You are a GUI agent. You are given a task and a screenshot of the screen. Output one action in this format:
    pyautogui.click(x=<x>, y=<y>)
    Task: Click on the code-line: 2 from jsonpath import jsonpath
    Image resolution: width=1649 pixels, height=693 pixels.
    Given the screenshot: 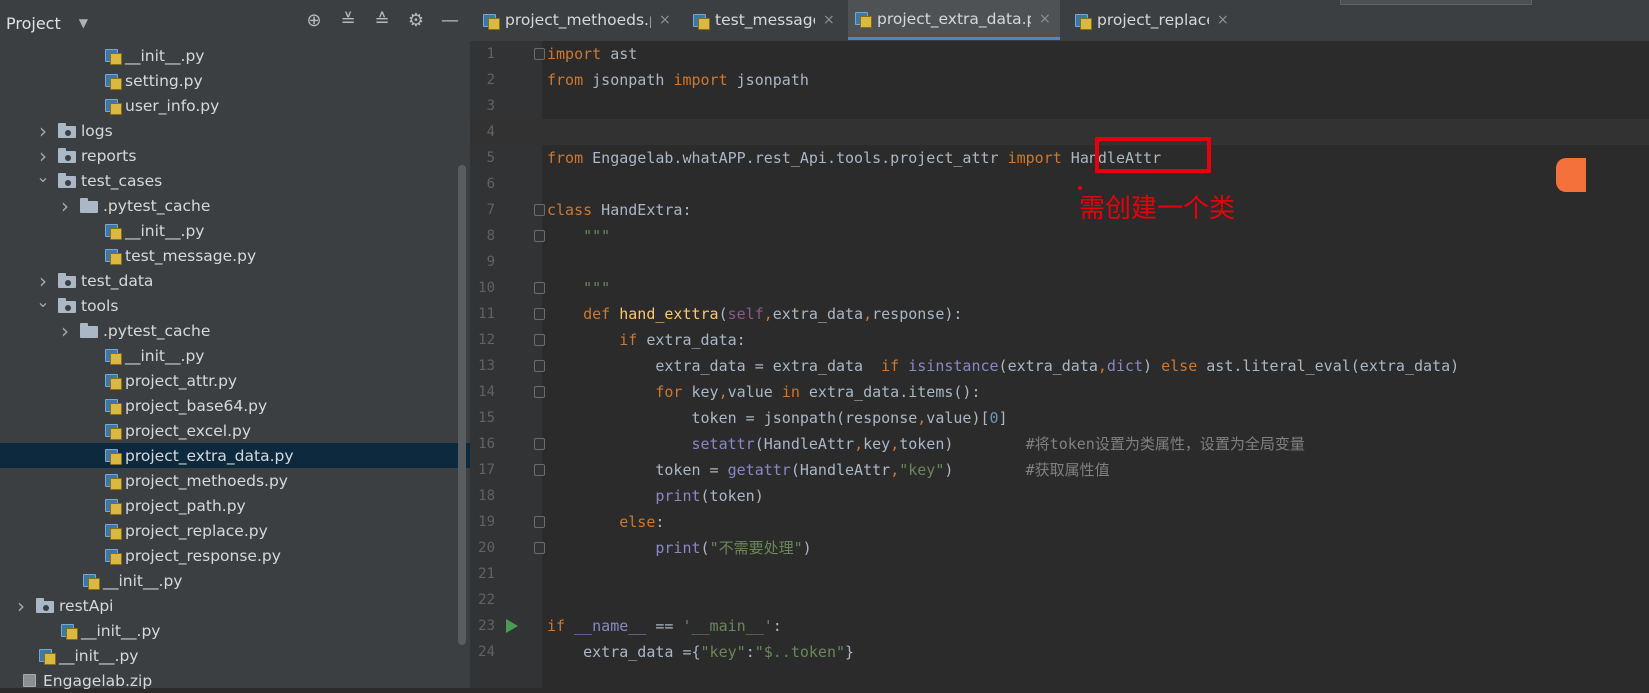 What is the action you would take?
    pyautogui.click(x=1059, y=80)
    